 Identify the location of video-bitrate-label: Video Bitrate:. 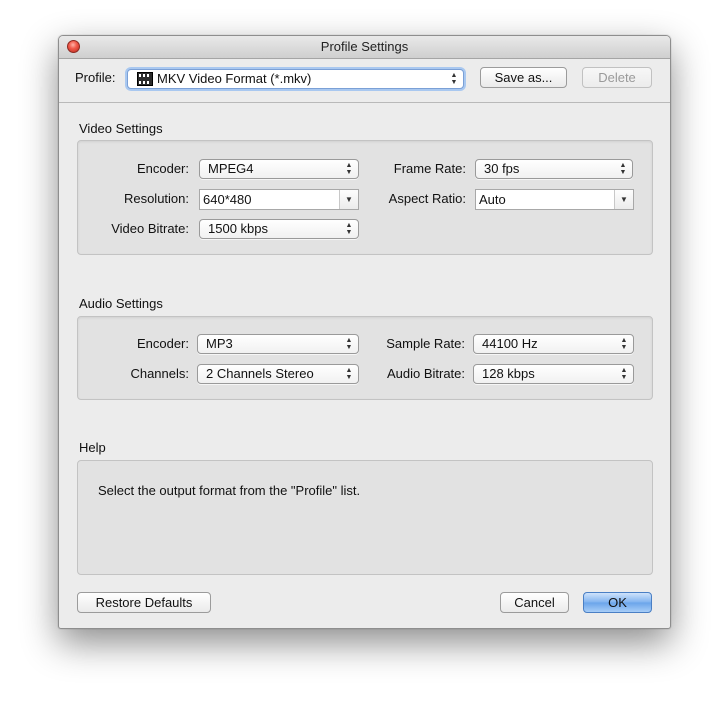
(150, 228).